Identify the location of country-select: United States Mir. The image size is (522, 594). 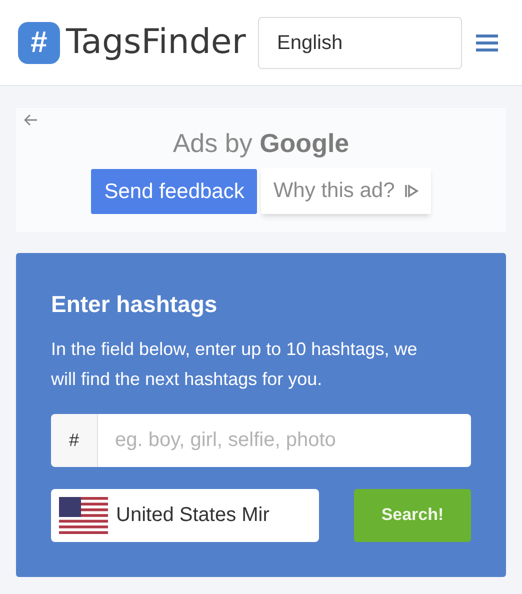
(185, 515).